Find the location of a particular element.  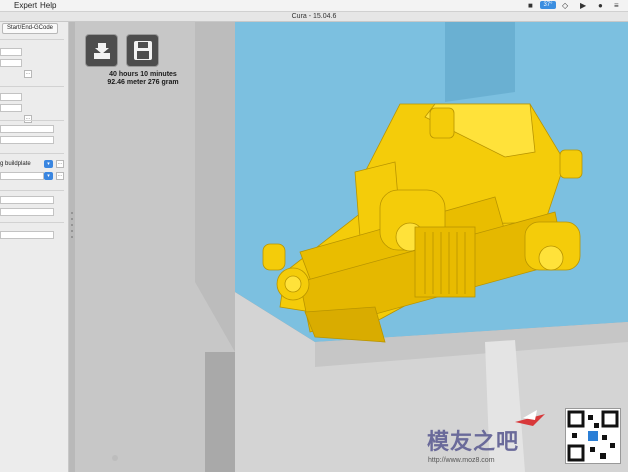

print-time: 40 hours 10 minutes is located at coordinates (143, 74).